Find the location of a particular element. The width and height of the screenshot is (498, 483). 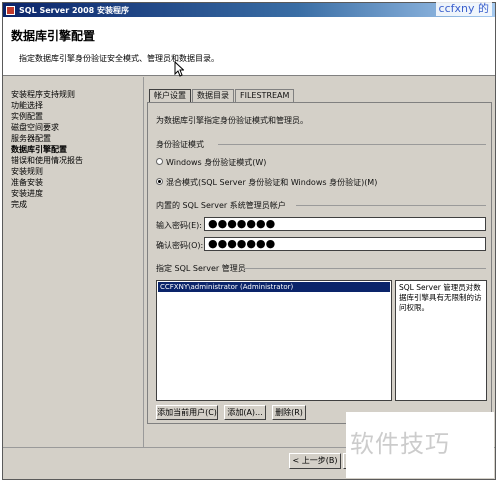

tab-strip: 帐户设置 数据目录 FILESTREAM is located at coordinates (222, 96).